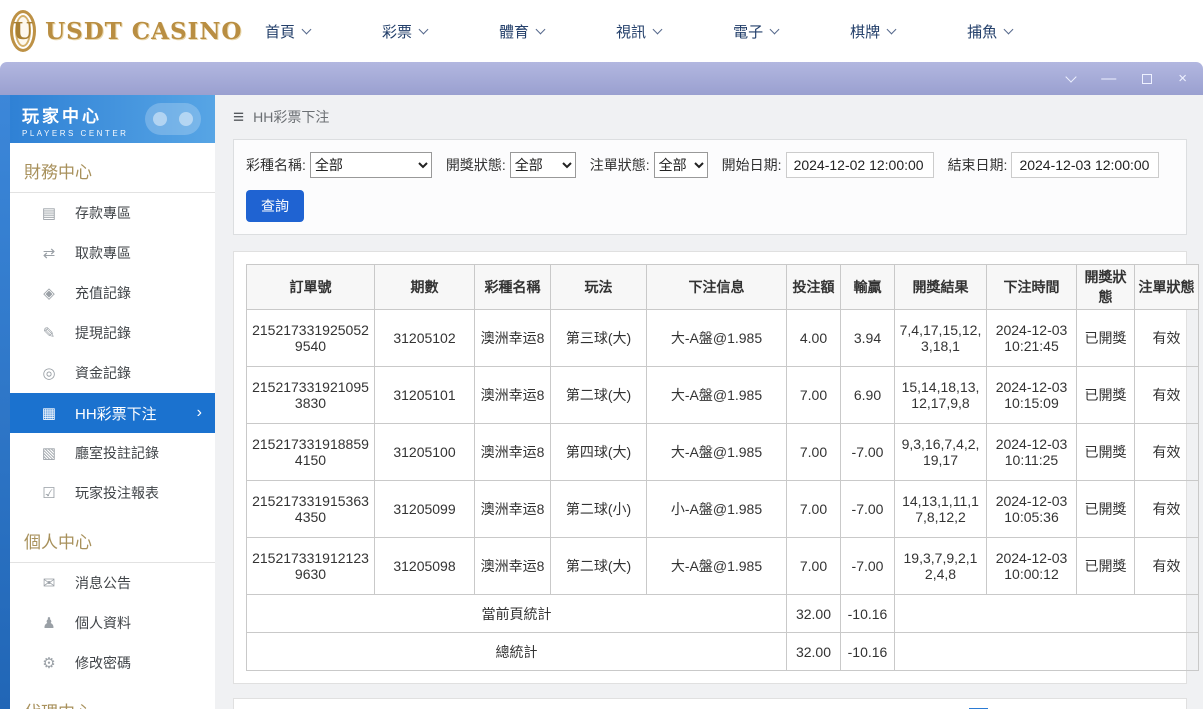 This screenshot has height=709, width=1203. What do you see at coordinates (716, 395) in the screenshot?
I see `cell-bet-info: 大-A盤@1.985` at bounding box center [716, 395].